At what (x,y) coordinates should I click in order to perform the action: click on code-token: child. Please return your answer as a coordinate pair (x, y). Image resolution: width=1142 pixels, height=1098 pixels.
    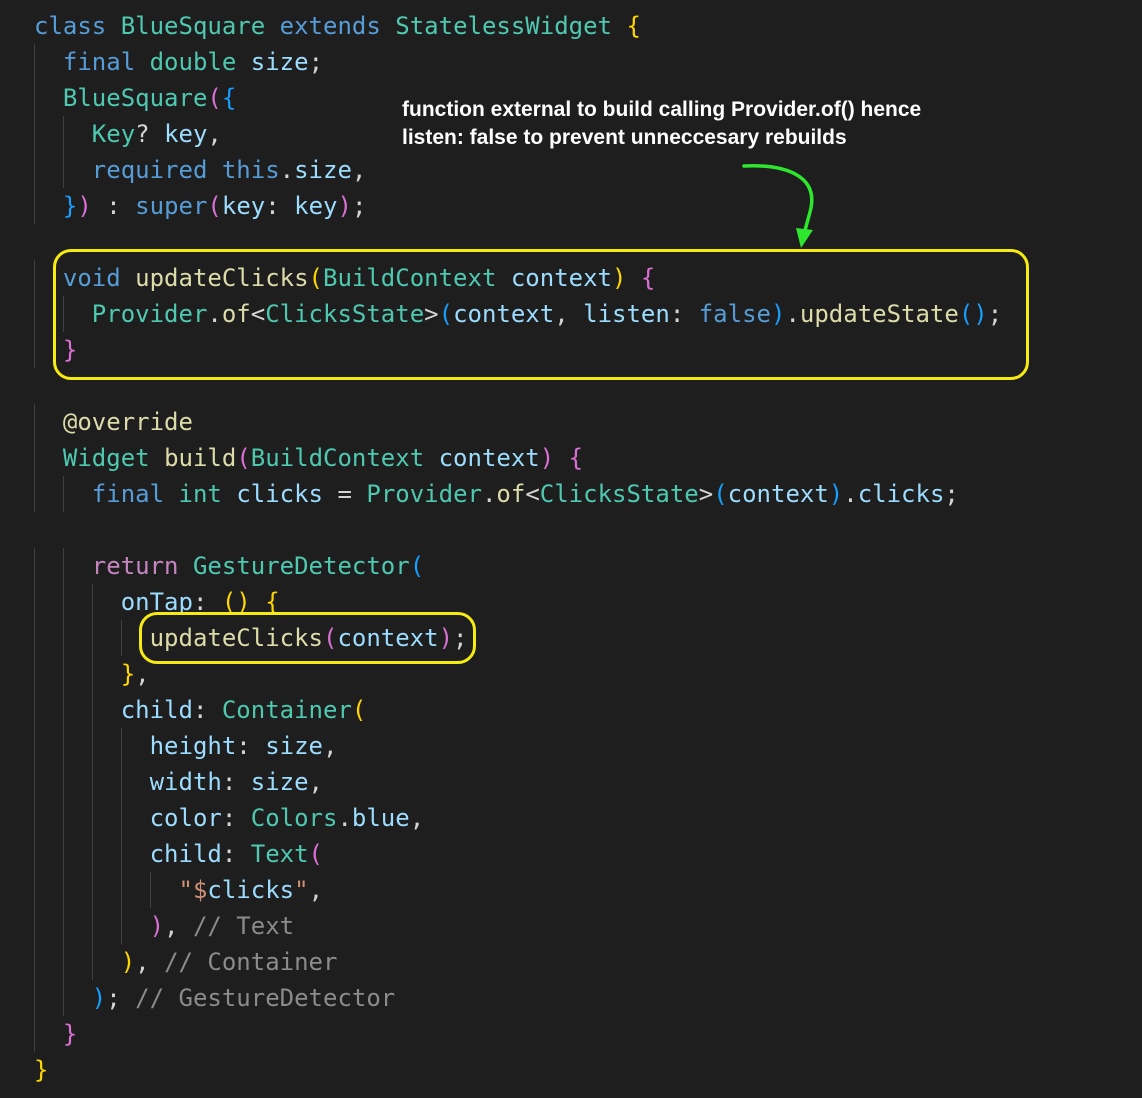
    Looking at the image, I should click on (156, 710).